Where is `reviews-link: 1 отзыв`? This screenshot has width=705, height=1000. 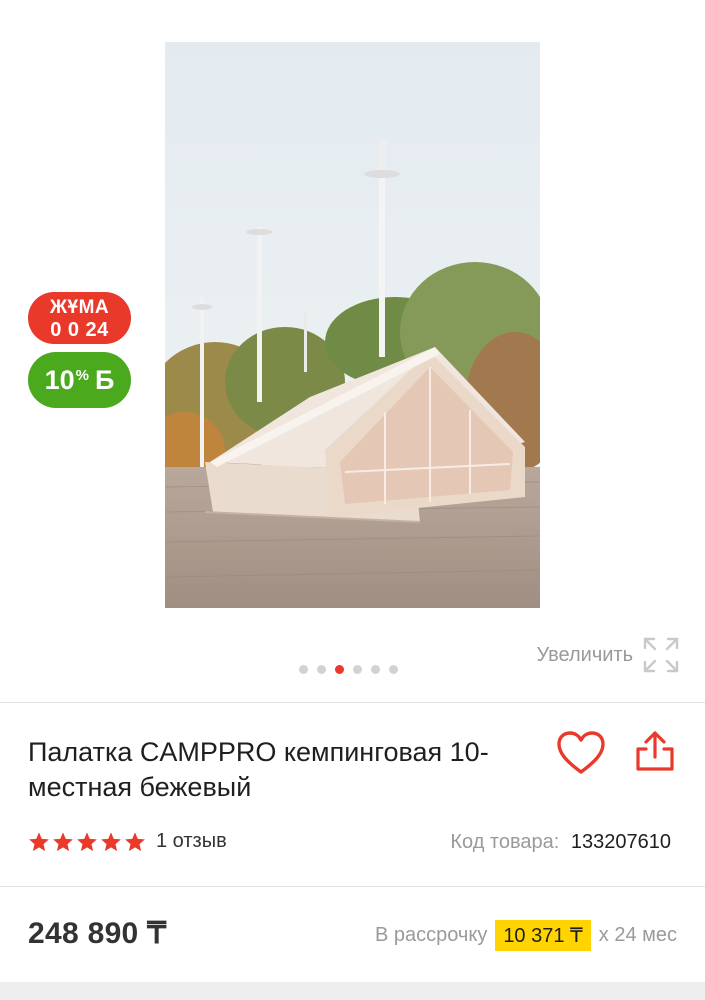
reviews-link: 1 отзыв is located at coordinates (191, 841).